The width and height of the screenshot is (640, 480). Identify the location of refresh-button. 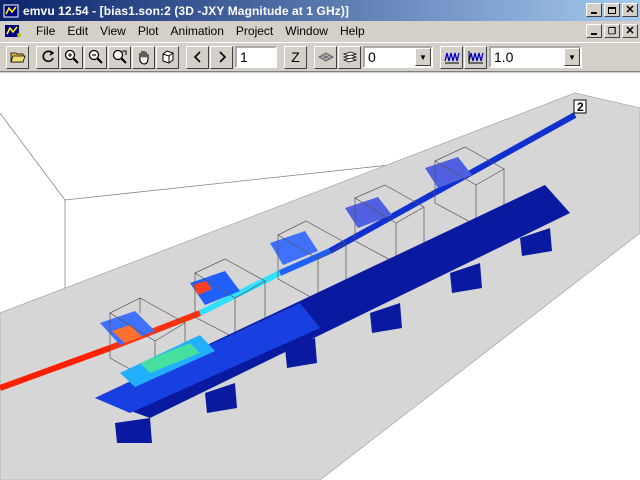
(47, 57).